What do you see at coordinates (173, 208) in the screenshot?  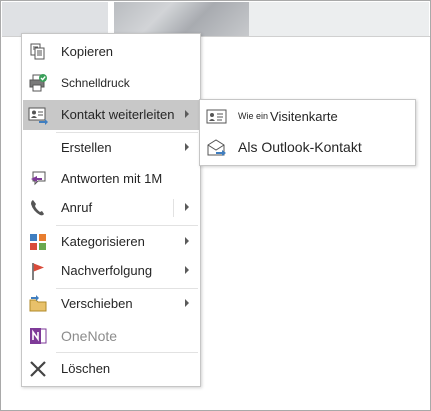 I see `split-separator` at bounding box center [173, 208].